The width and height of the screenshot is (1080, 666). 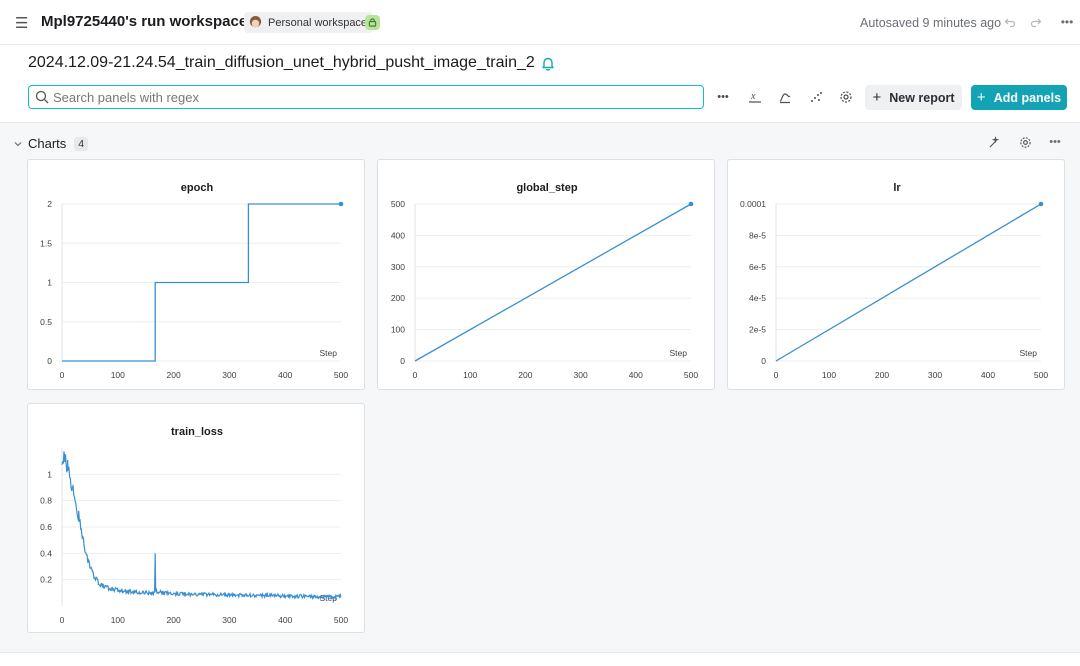 I want to click on workspace-badge-label: Personal workspace, so click(x=318, y=22).